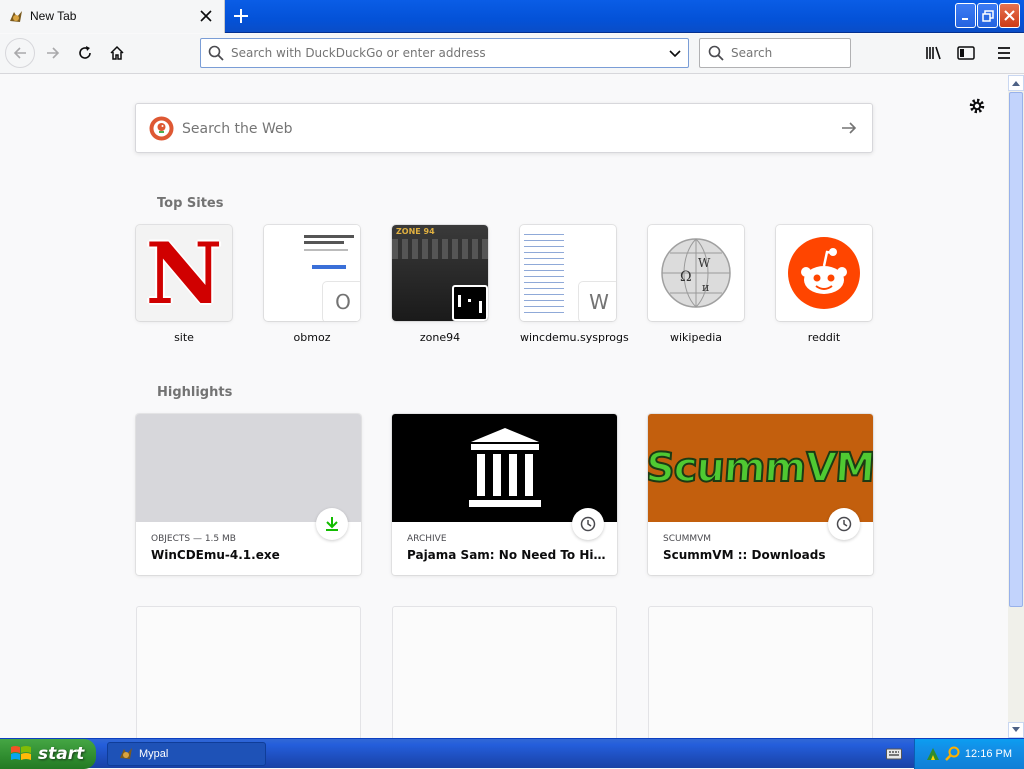 Image resolution: width=1024 pixels, height=769 pixels. I want to click on top-site-wikipedia: Ω W и wikipedia, so click(696, 284).